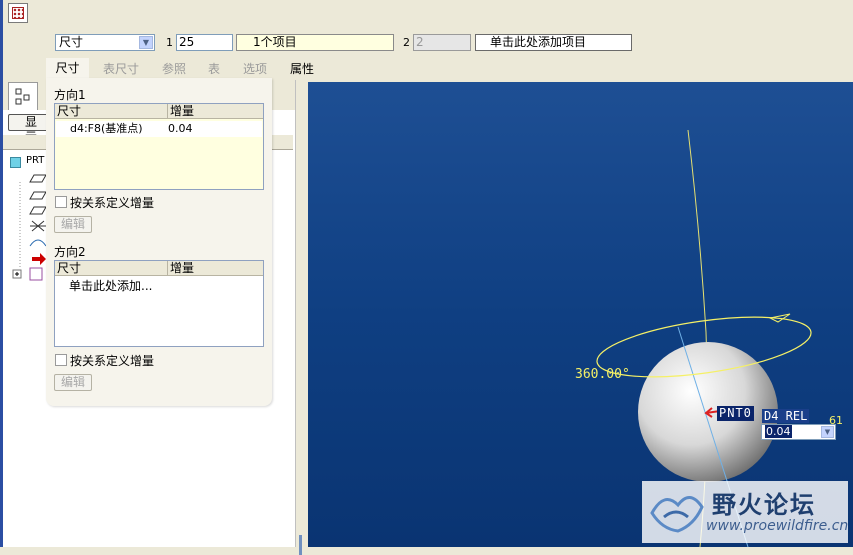 This screenshot has height=555, width=853. Describe the element at coordinates (17, 274) in the screenshot. I see `expand-icon` at that location.